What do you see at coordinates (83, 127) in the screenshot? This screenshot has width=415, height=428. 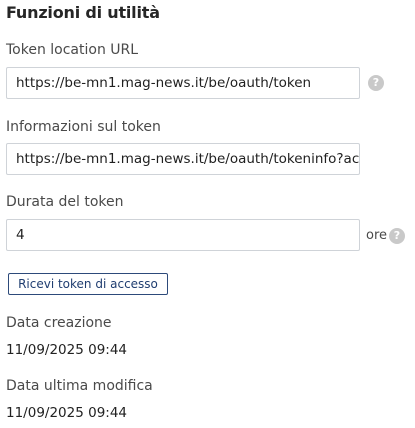 I see `token-info-label: Informazioni sul token` at bounding box center [83, 127].